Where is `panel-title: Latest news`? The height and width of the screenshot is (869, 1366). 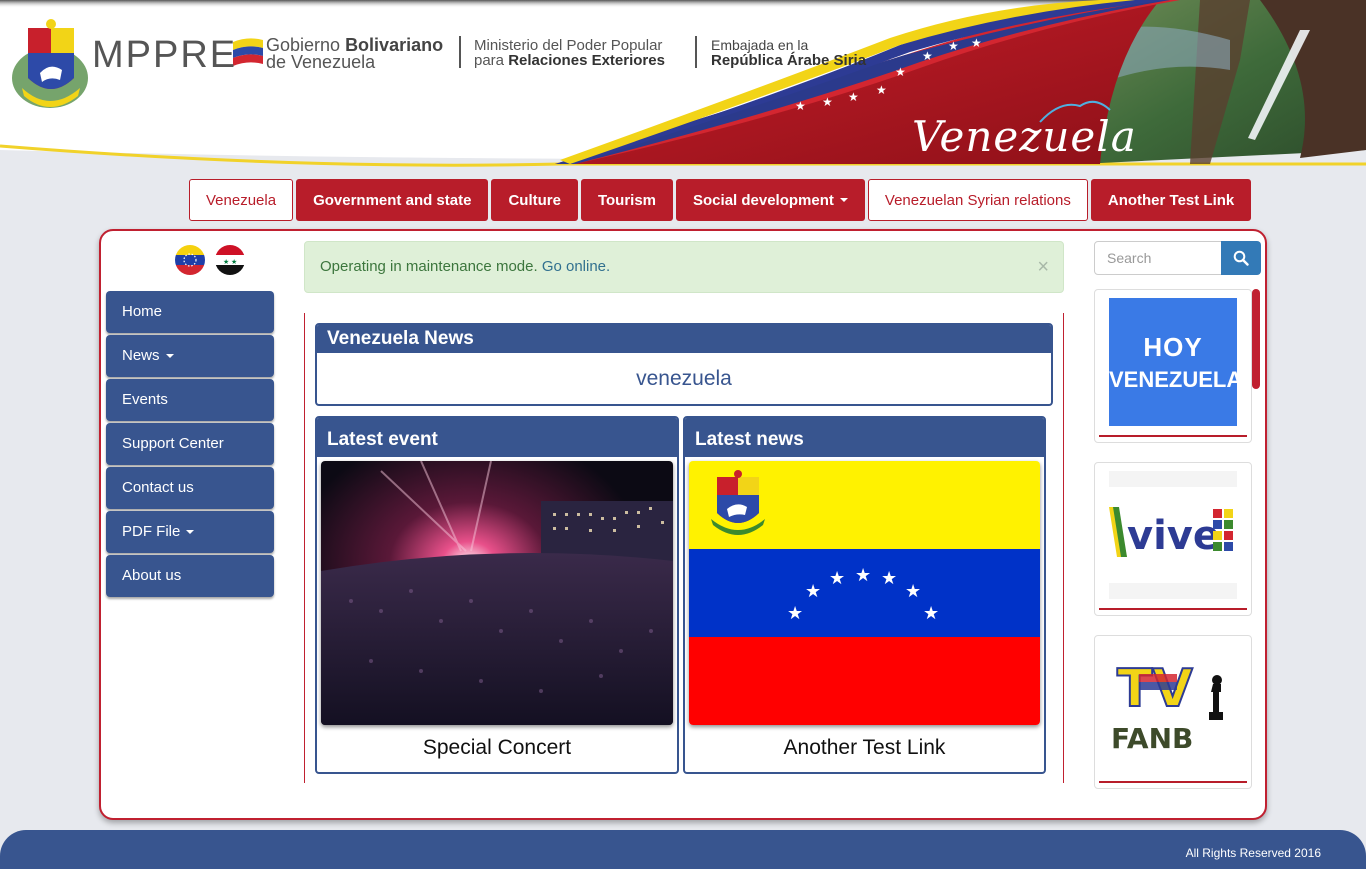 panel-title: Latest news is located at coordinates (864, 437).